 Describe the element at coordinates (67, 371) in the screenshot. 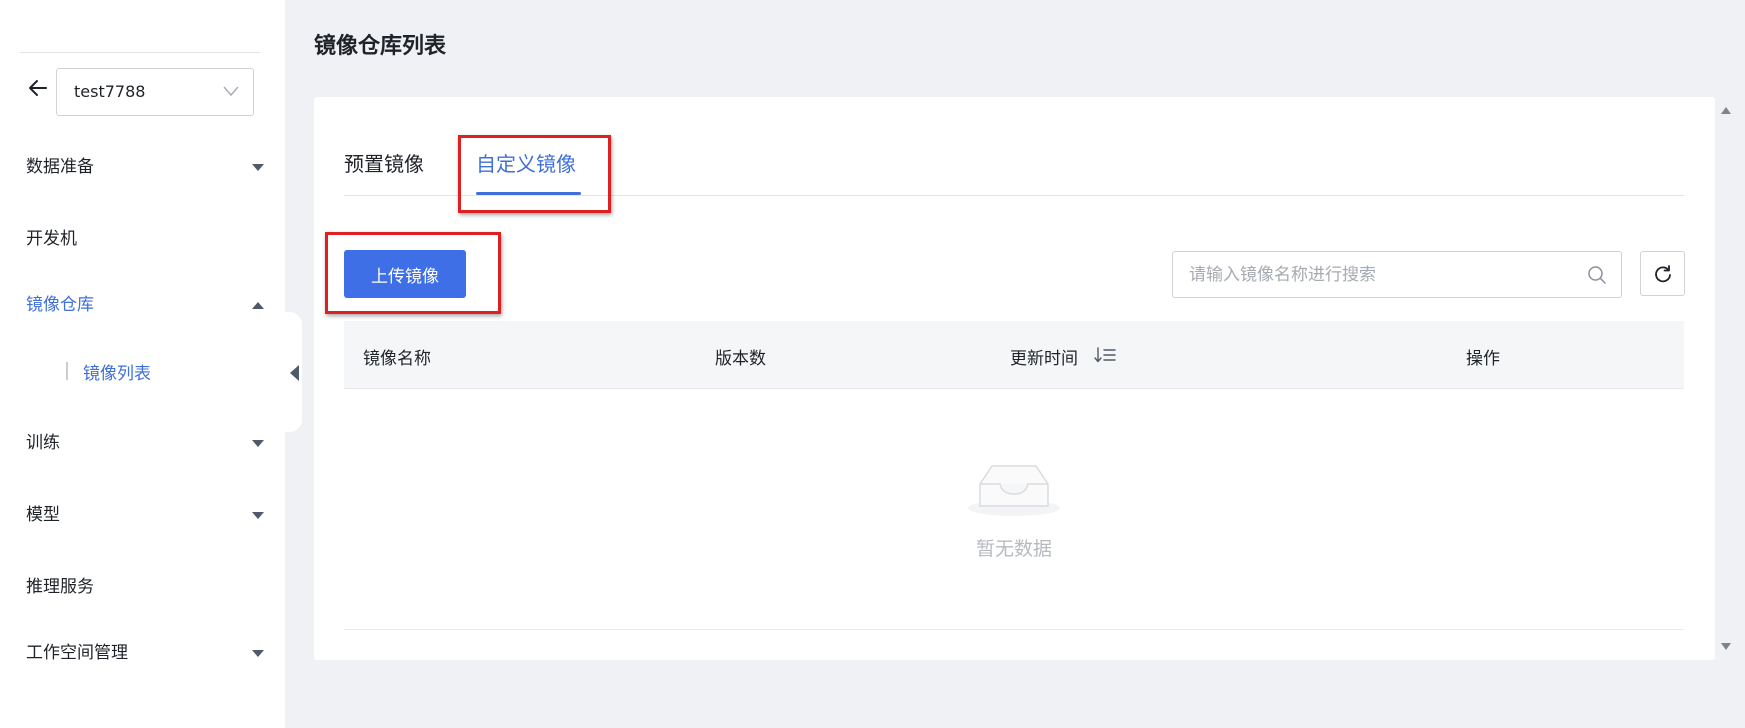

I see `subitem-indicator` at that location.